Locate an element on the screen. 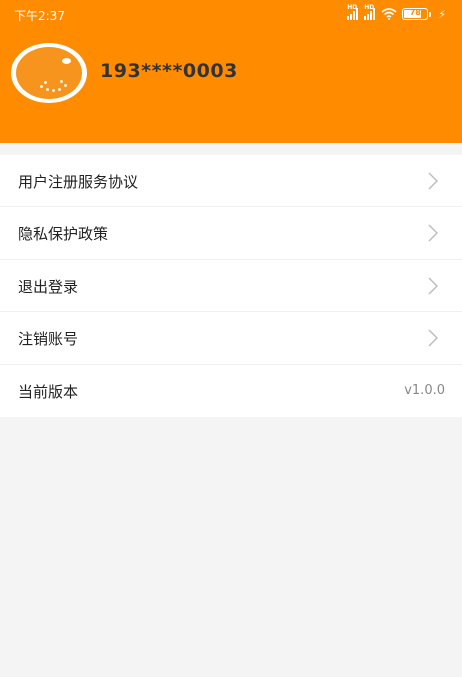 The height and width of the screenshot is (677, 462). orange-logo-icon is located at coordinates (49, 73).